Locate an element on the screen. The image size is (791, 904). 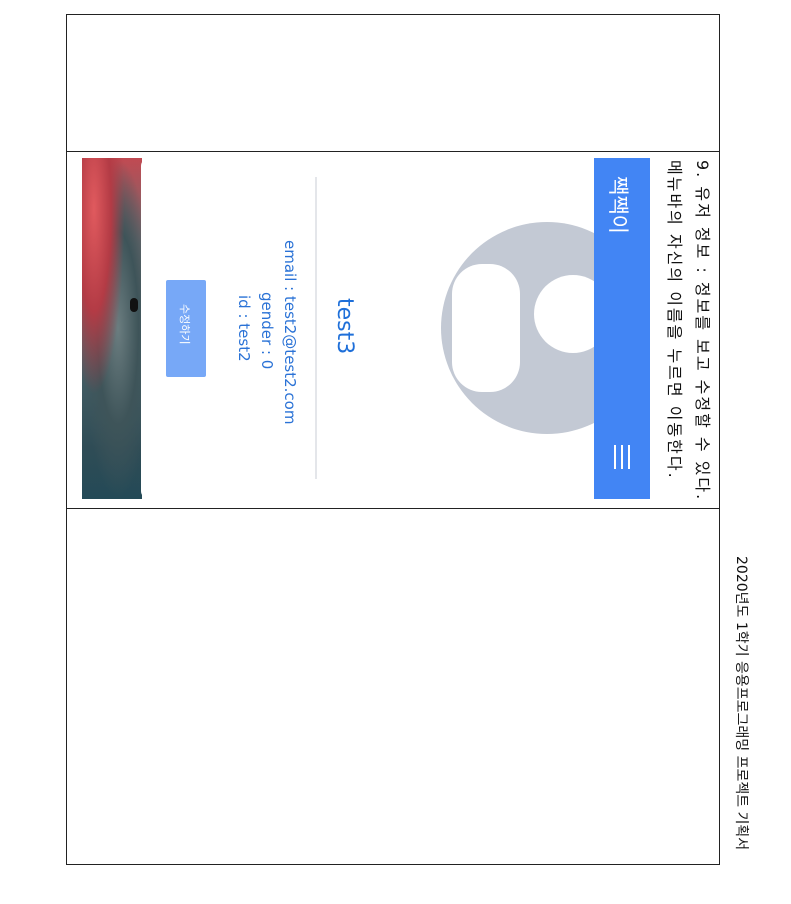
document-footer: 2020년도 1학기 응용프로그래밍 프로젝트 기획서 is located at coordinates (741, 703).